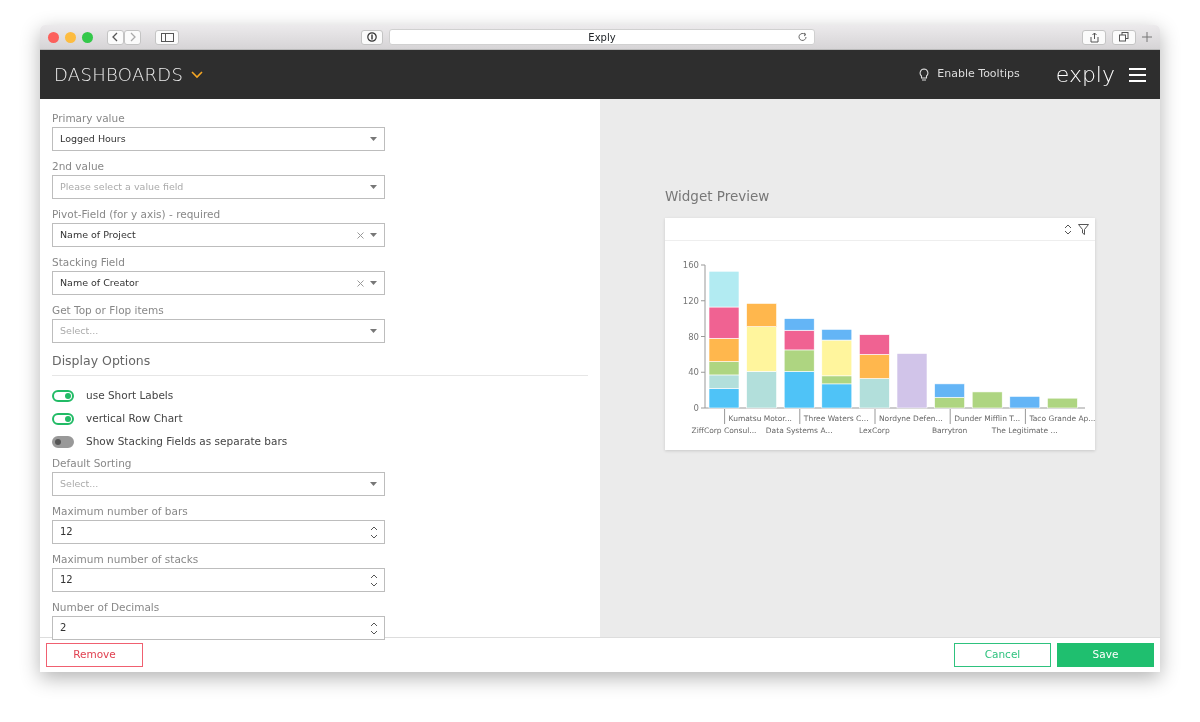 The height and width of the screenshot is (722, 1200). What do you see at coordinates (89, 118) in the screenshot?
I see `field-label: Primary value` at bounding box center [89, 118].